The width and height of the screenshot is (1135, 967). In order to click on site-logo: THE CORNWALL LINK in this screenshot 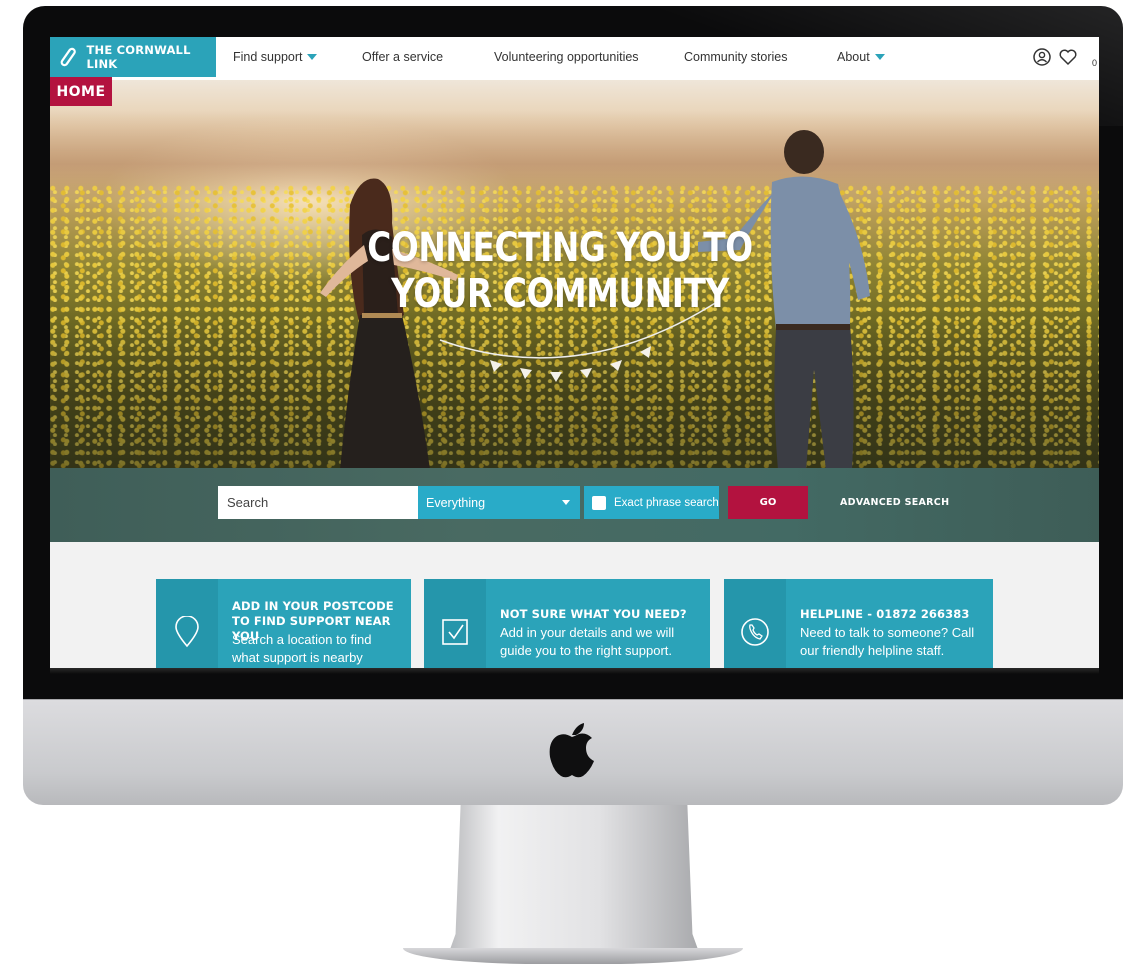, I will do `click(133, 57)`.